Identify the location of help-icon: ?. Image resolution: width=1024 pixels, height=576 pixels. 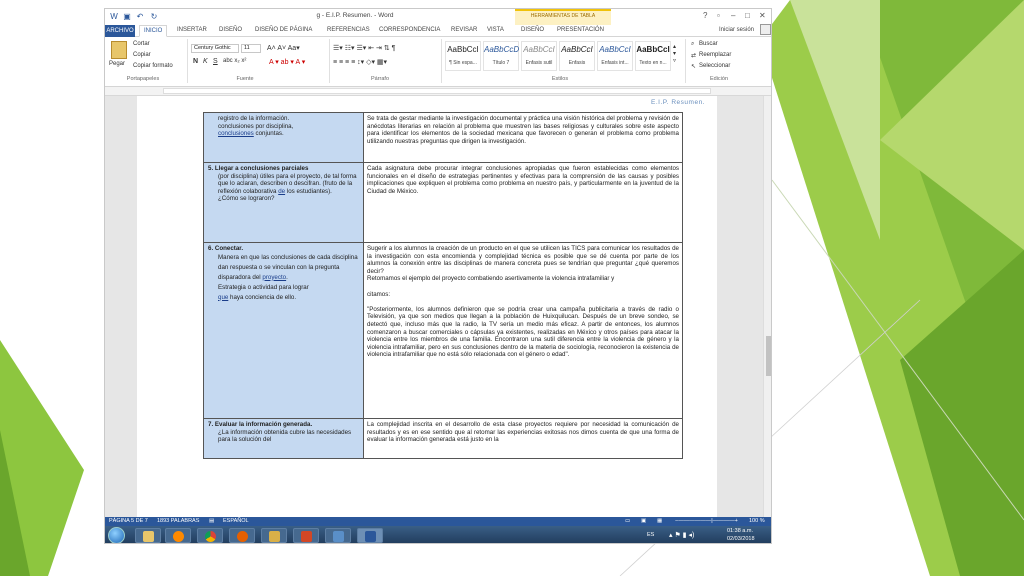
(705, 15).